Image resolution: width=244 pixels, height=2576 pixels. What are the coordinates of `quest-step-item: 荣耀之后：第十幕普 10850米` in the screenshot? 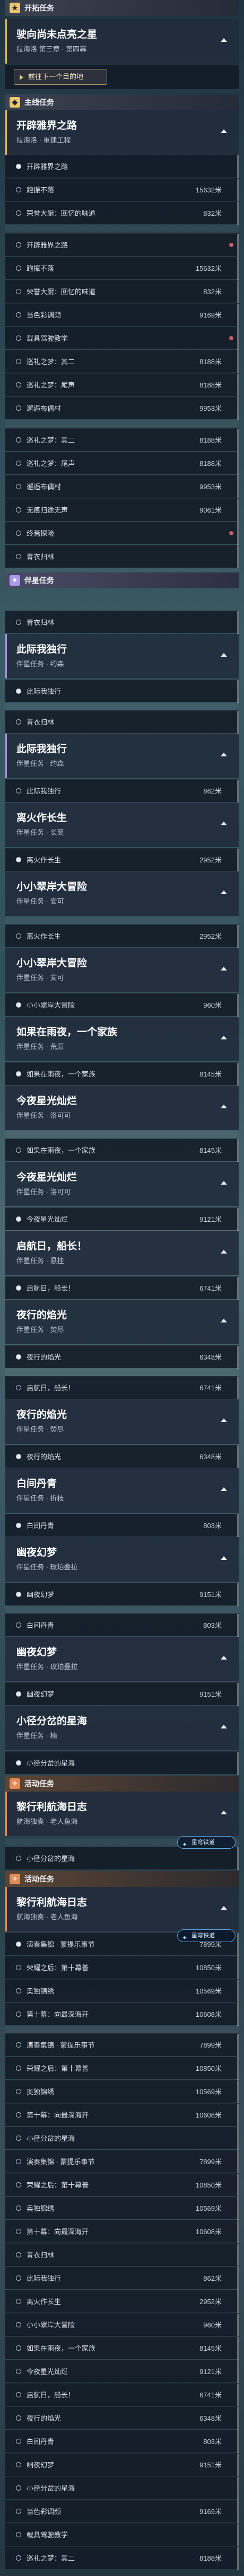 It's located at (122, 2068).